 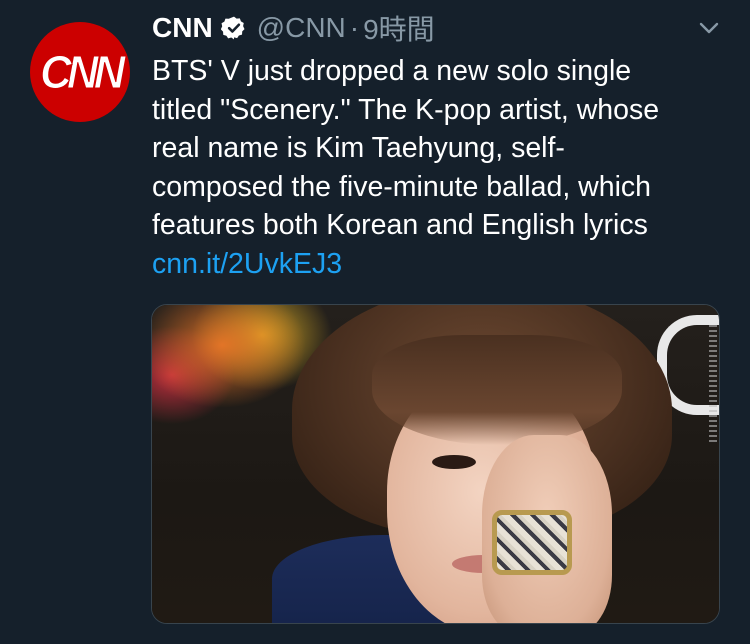 What do you see at coordinates (709, 28) in the screenshot?
I see `chevron-down-icon` at bounding box center [709, 28].